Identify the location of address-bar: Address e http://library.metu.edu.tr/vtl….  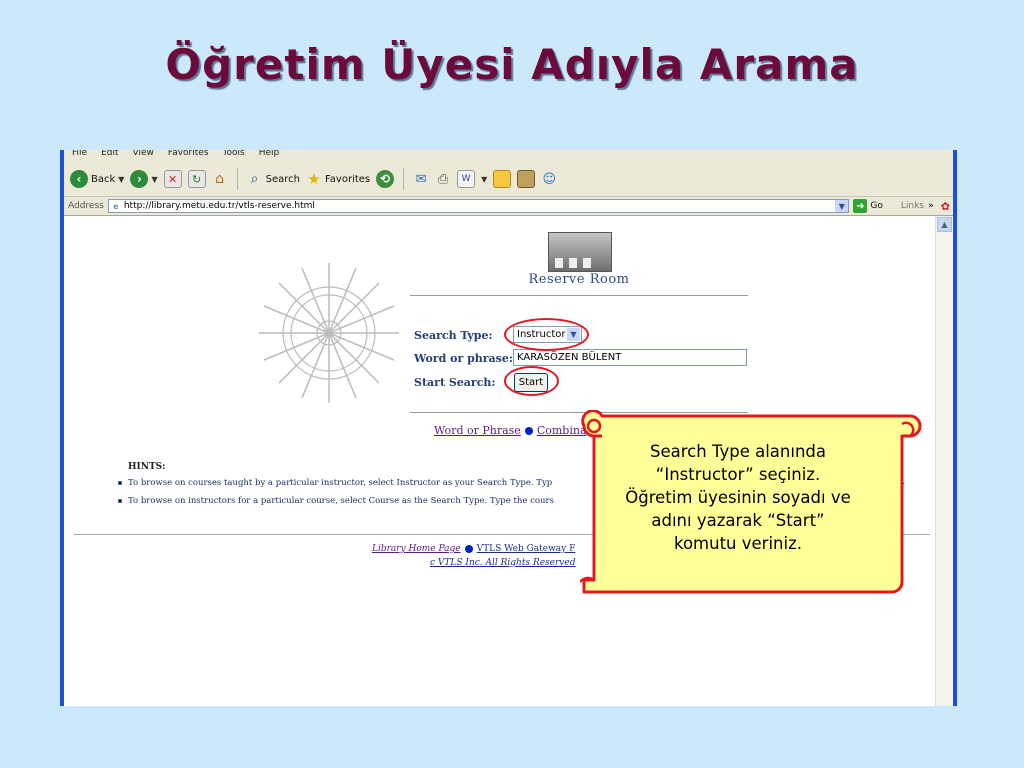
(508, 206).